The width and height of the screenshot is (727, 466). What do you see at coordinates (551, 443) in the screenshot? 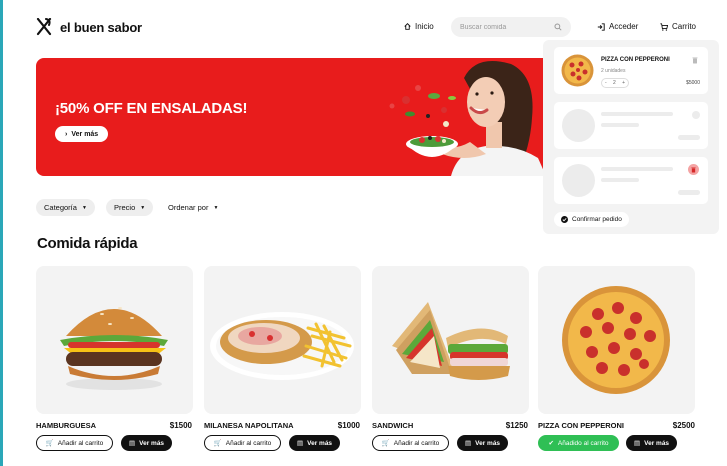
I see `check-circle-icon: ✔` at bounding box center [551, 443].